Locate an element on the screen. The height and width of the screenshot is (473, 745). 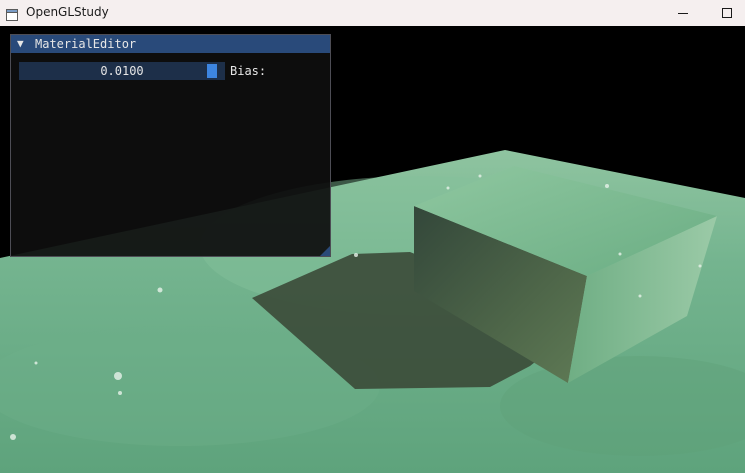
window-title: OpenGLStudy is located at coordinates (67, 12).